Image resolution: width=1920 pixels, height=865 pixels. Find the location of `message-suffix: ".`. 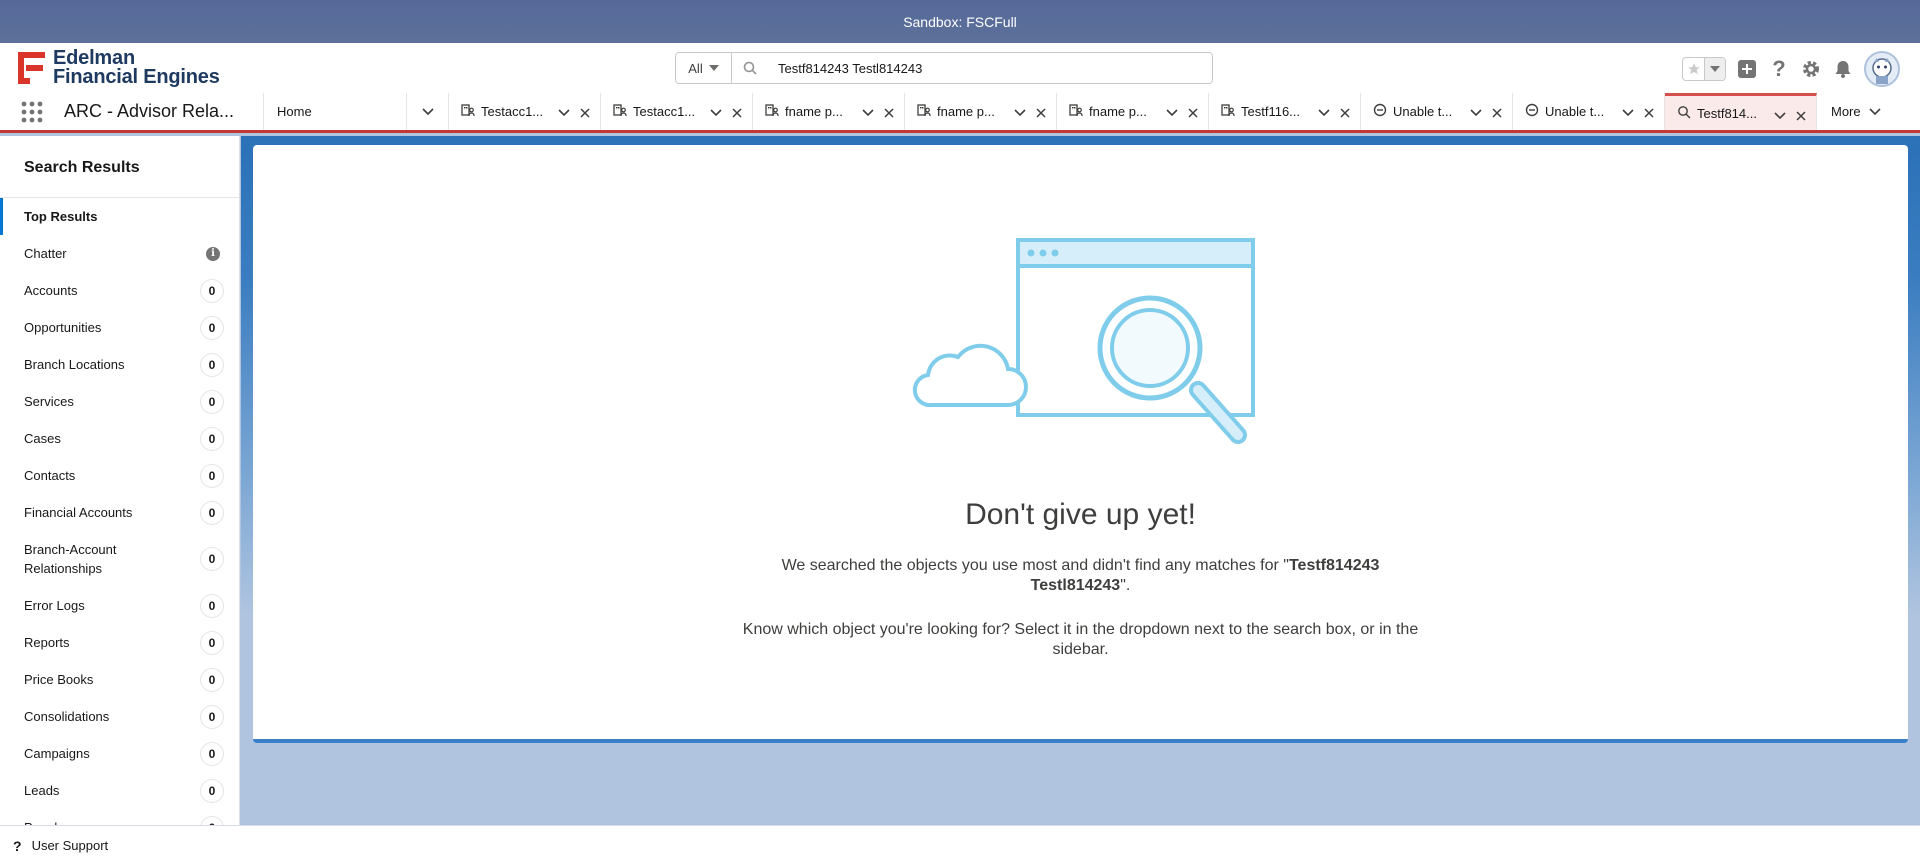

message-suffix: ". is located at coordinates (1125, 585).